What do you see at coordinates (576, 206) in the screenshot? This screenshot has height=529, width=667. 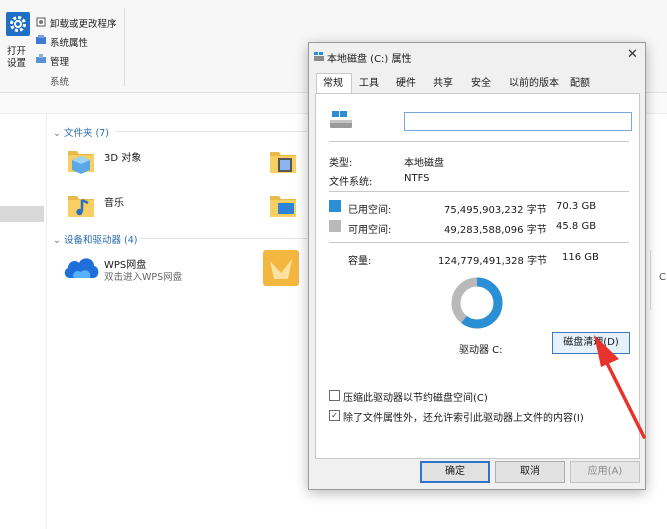 I see `used-space-gb: 70.3 GB` at bounding box center [576, 206].